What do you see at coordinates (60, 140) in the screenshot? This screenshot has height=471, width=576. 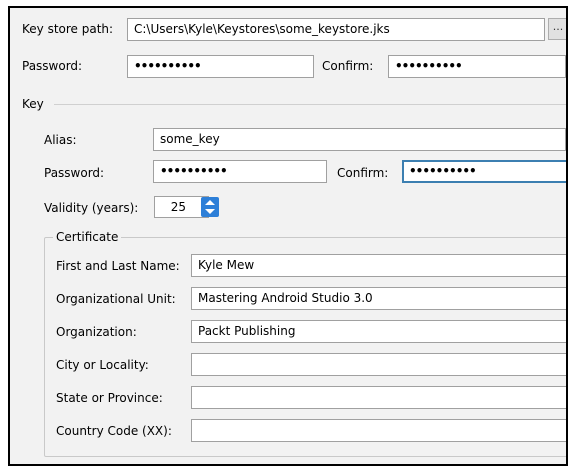 I see `alias-label: Alias:` at bounding box center [60, 140].